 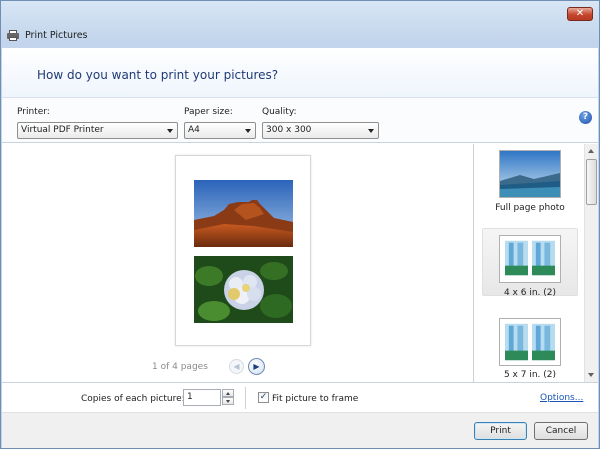 What do you see at coordinates (56, 35) in the screenshot?
I see `window-title: Print Pictures` at bounding box center [56, 35].